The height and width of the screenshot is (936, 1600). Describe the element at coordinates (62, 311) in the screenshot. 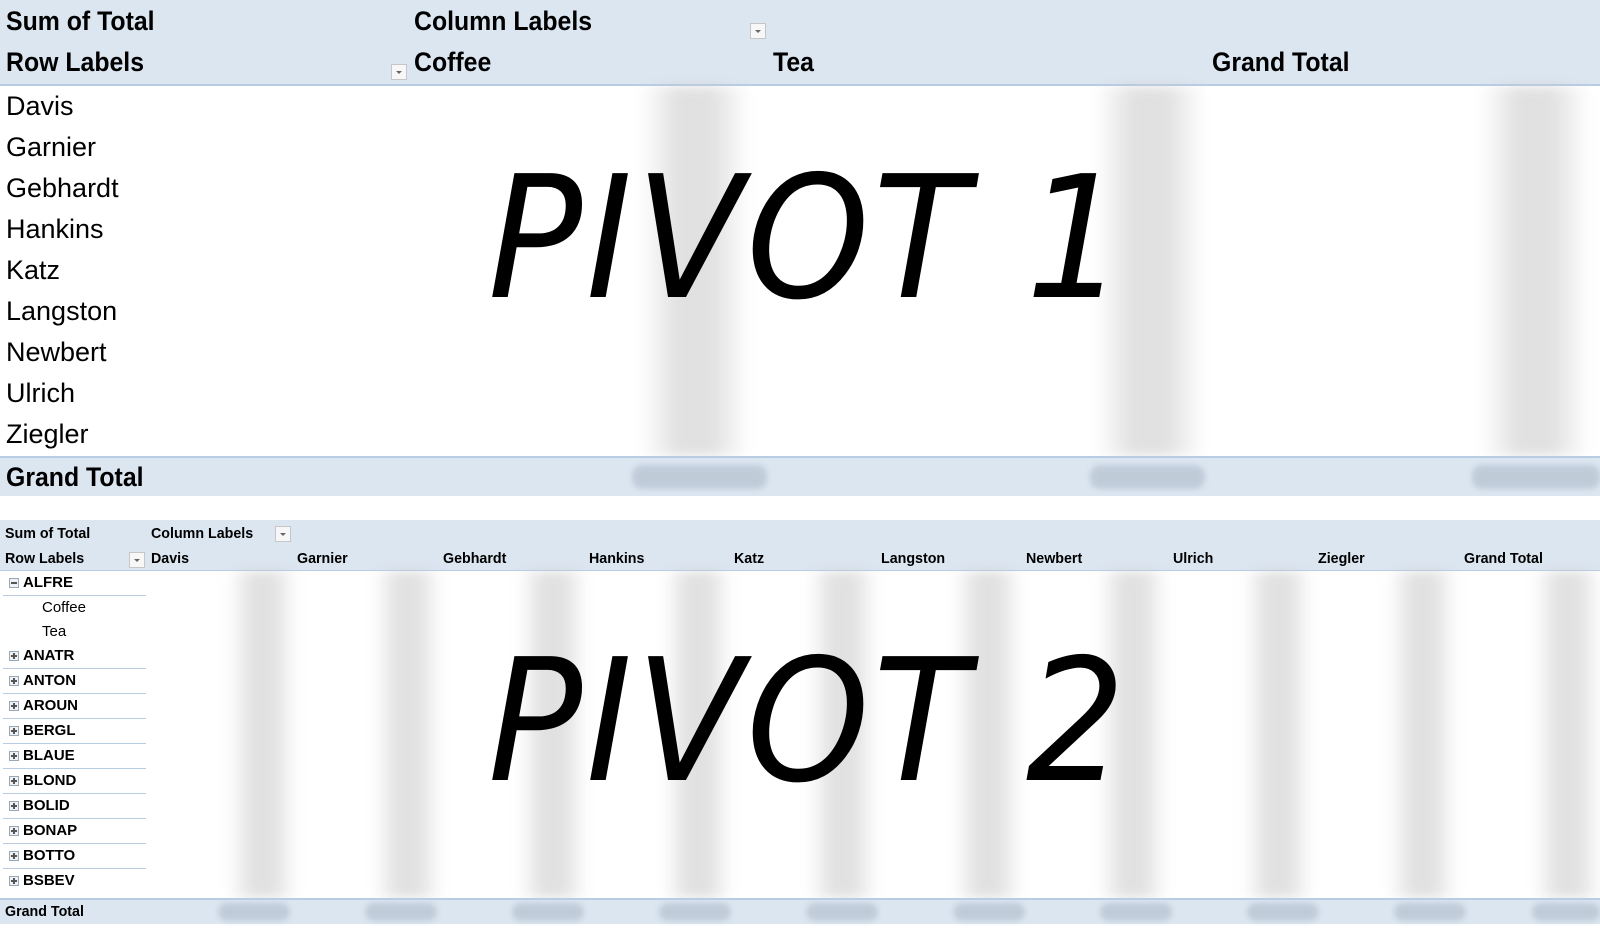

I see `pivot1-row-label: Langston` at that location.